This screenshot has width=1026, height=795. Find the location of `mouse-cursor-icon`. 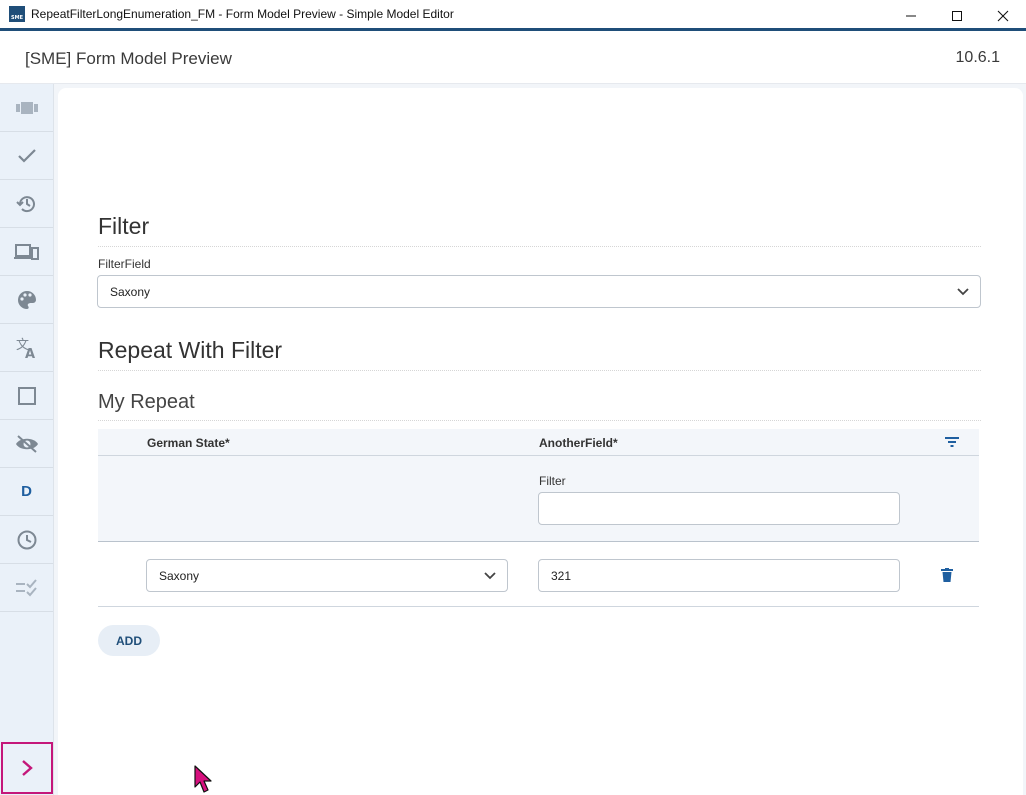

mouse-cursor-icon is located at coordinates (203, 779).